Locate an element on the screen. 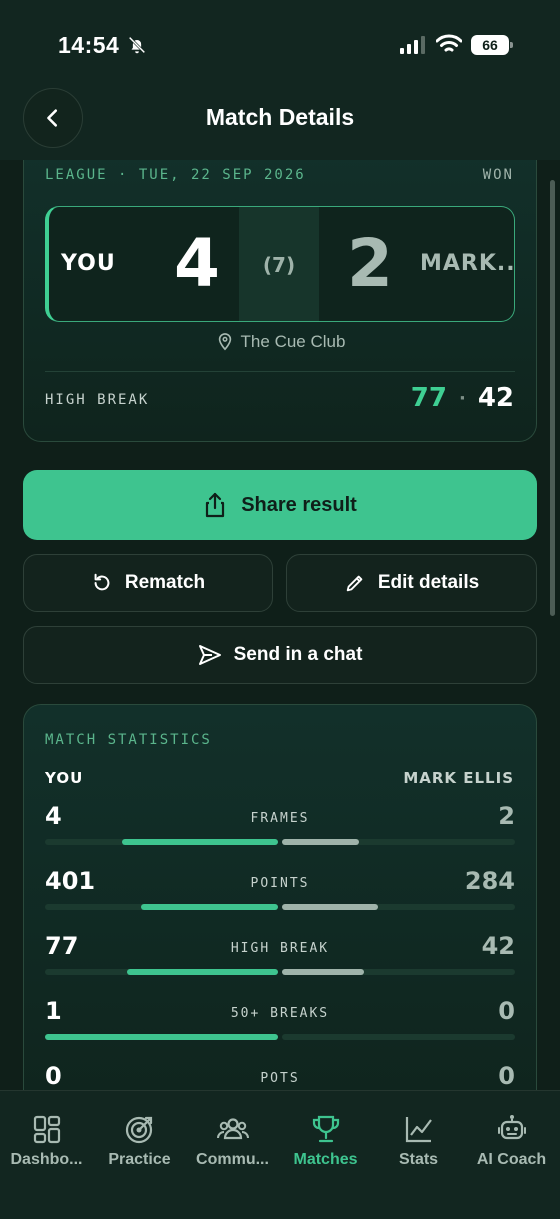 The height and width of the screenshot is (1219, 560). result-badge: WON is located at coordinates (498, 175).